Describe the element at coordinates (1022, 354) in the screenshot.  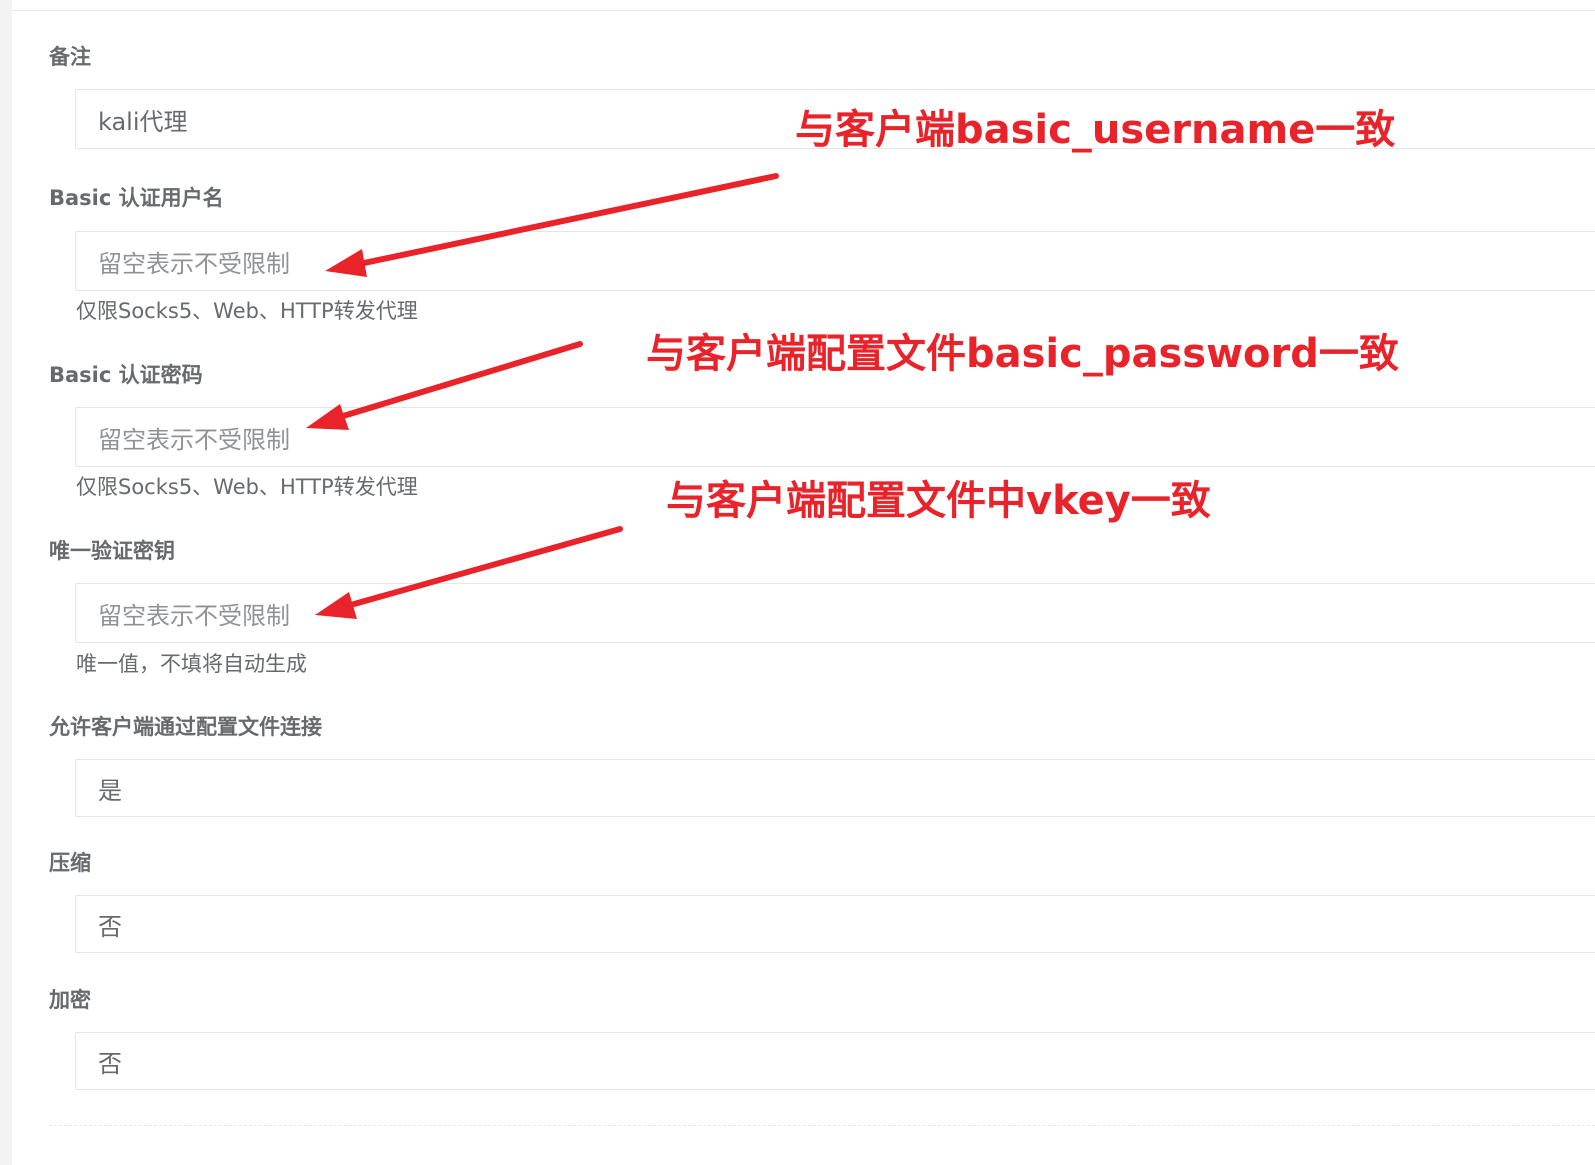
I see `password-annotation: 与客户端配置文件basic_password一致` at that location.